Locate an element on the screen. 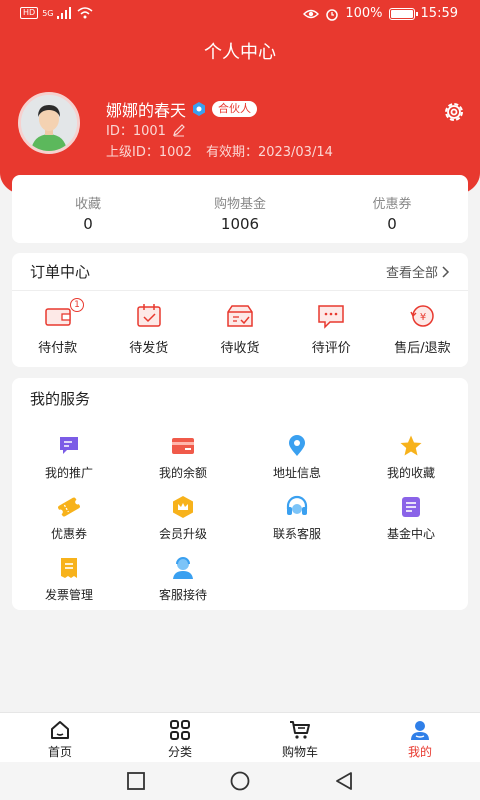 The width and height of the screenshot is (480, 800). verified-hexagon-icon is located at coordinates (199, 109).